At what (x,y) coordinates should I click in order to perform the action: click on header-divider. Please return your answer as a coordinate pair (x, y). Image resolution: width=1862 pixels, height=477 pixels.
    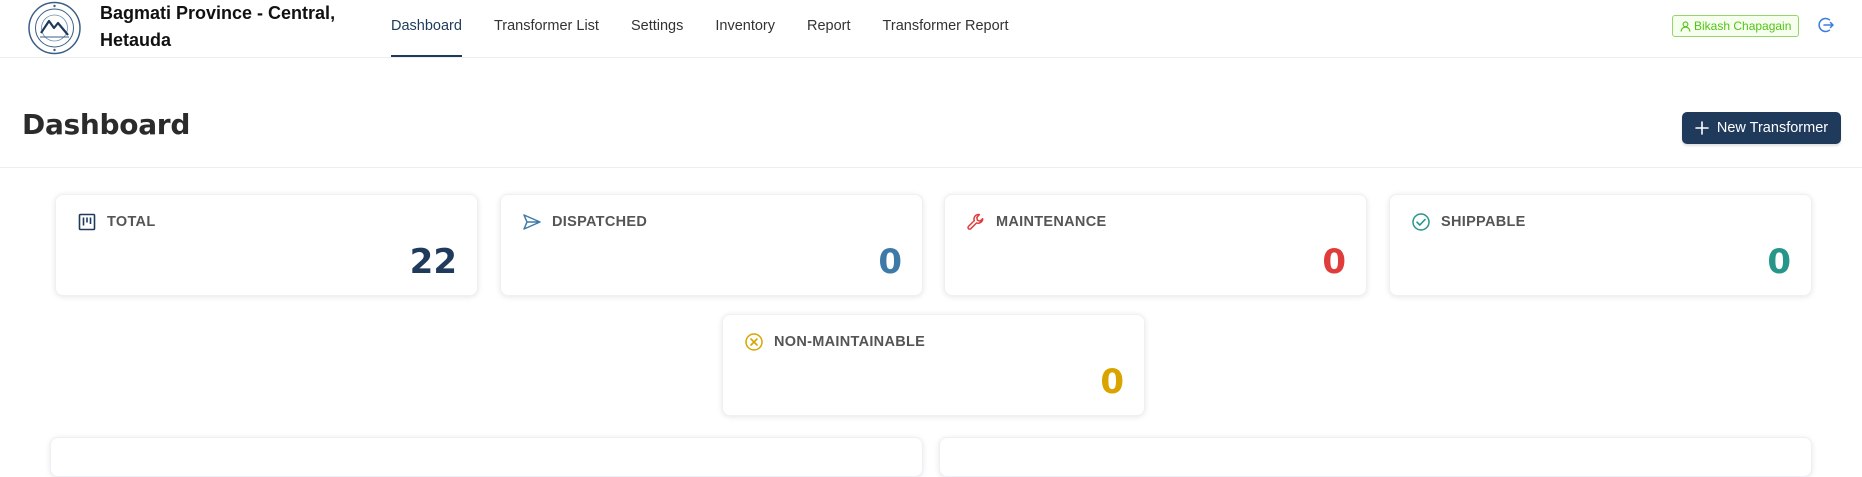
    Looking at the image, I should click on (931, 167).